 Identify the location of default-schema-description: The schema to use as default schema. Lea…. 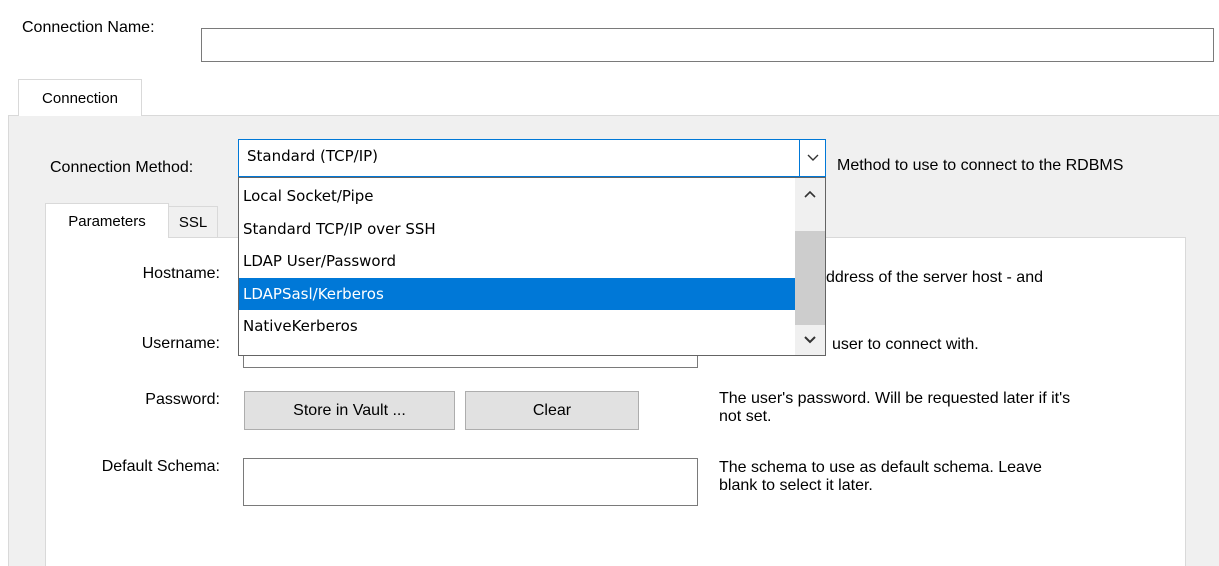
(880, 477).